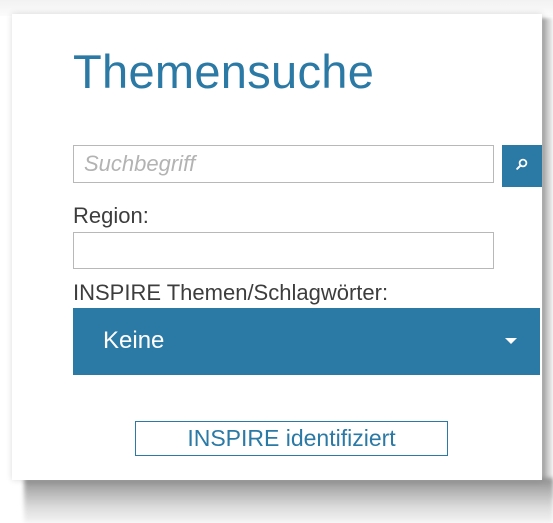 The width and height of the screenshot is (553, 523). I want to click on inspire-topics-dropdown: Keine, so click(306, 341).